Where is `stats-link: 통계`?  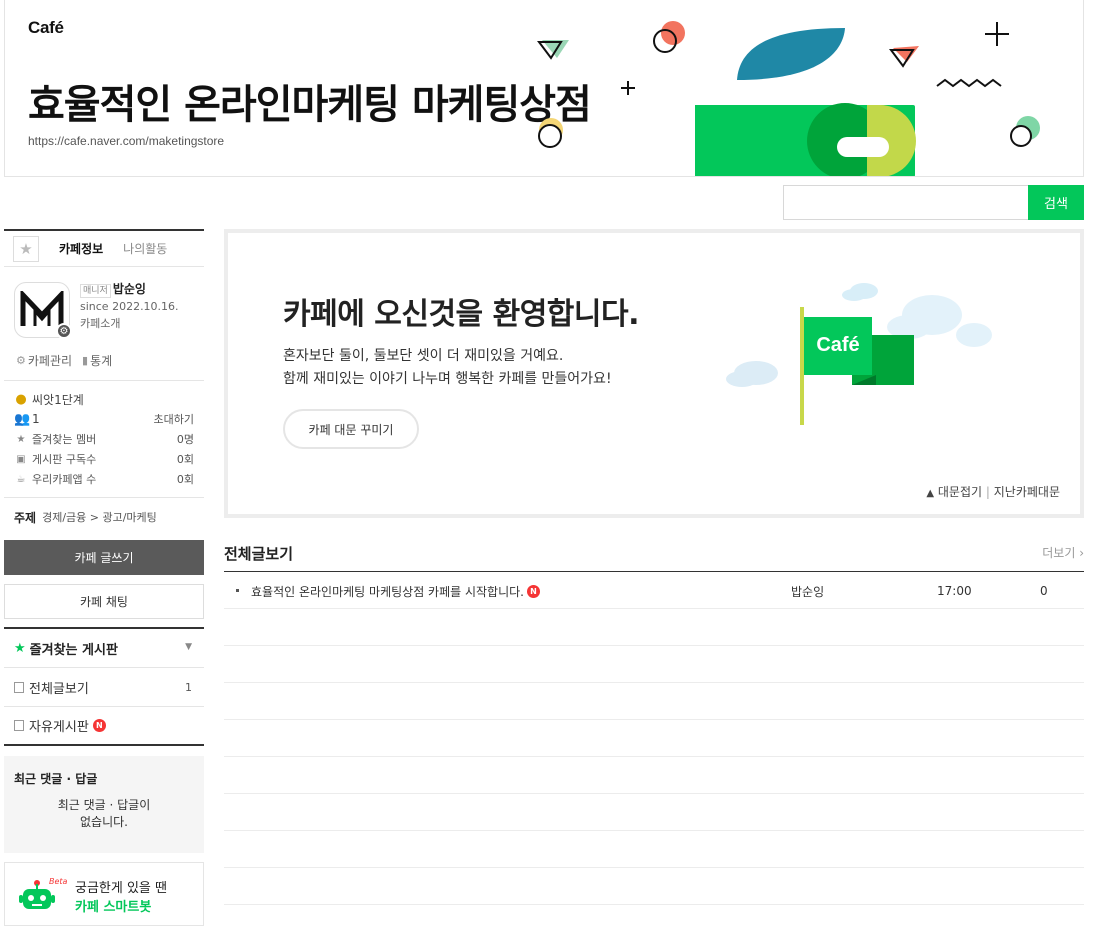
stats-link: 통계 is located at coordinates (101, 360).